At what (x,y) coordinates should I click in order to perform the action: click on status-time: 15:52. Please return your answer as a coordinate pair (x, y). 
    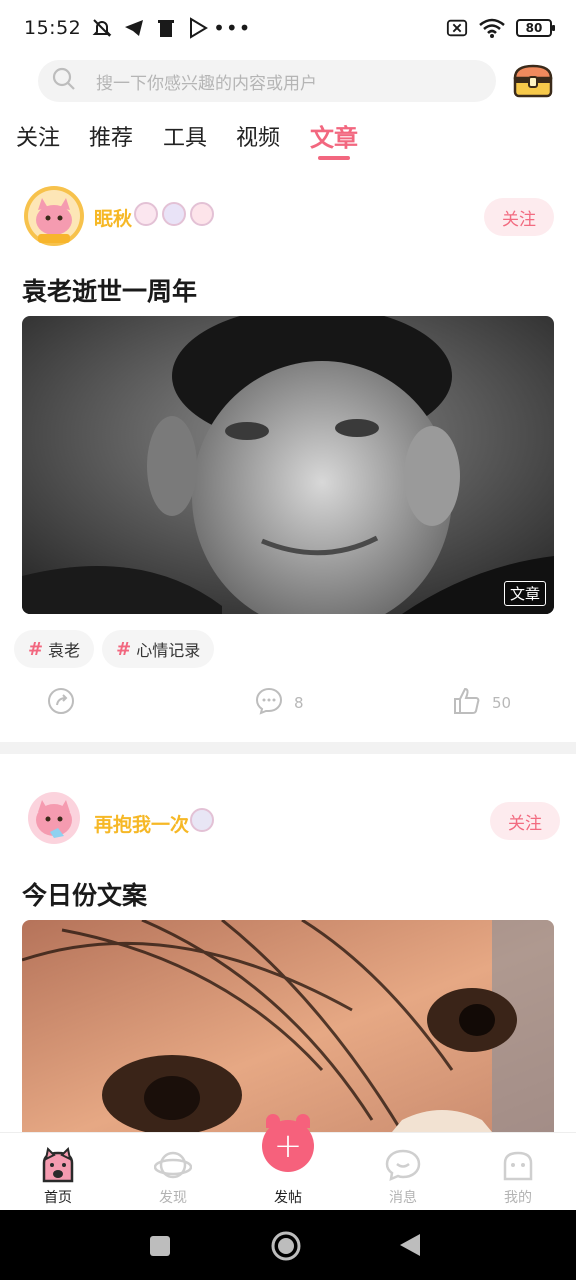
    Looking at the image, I should click on (53, 28).